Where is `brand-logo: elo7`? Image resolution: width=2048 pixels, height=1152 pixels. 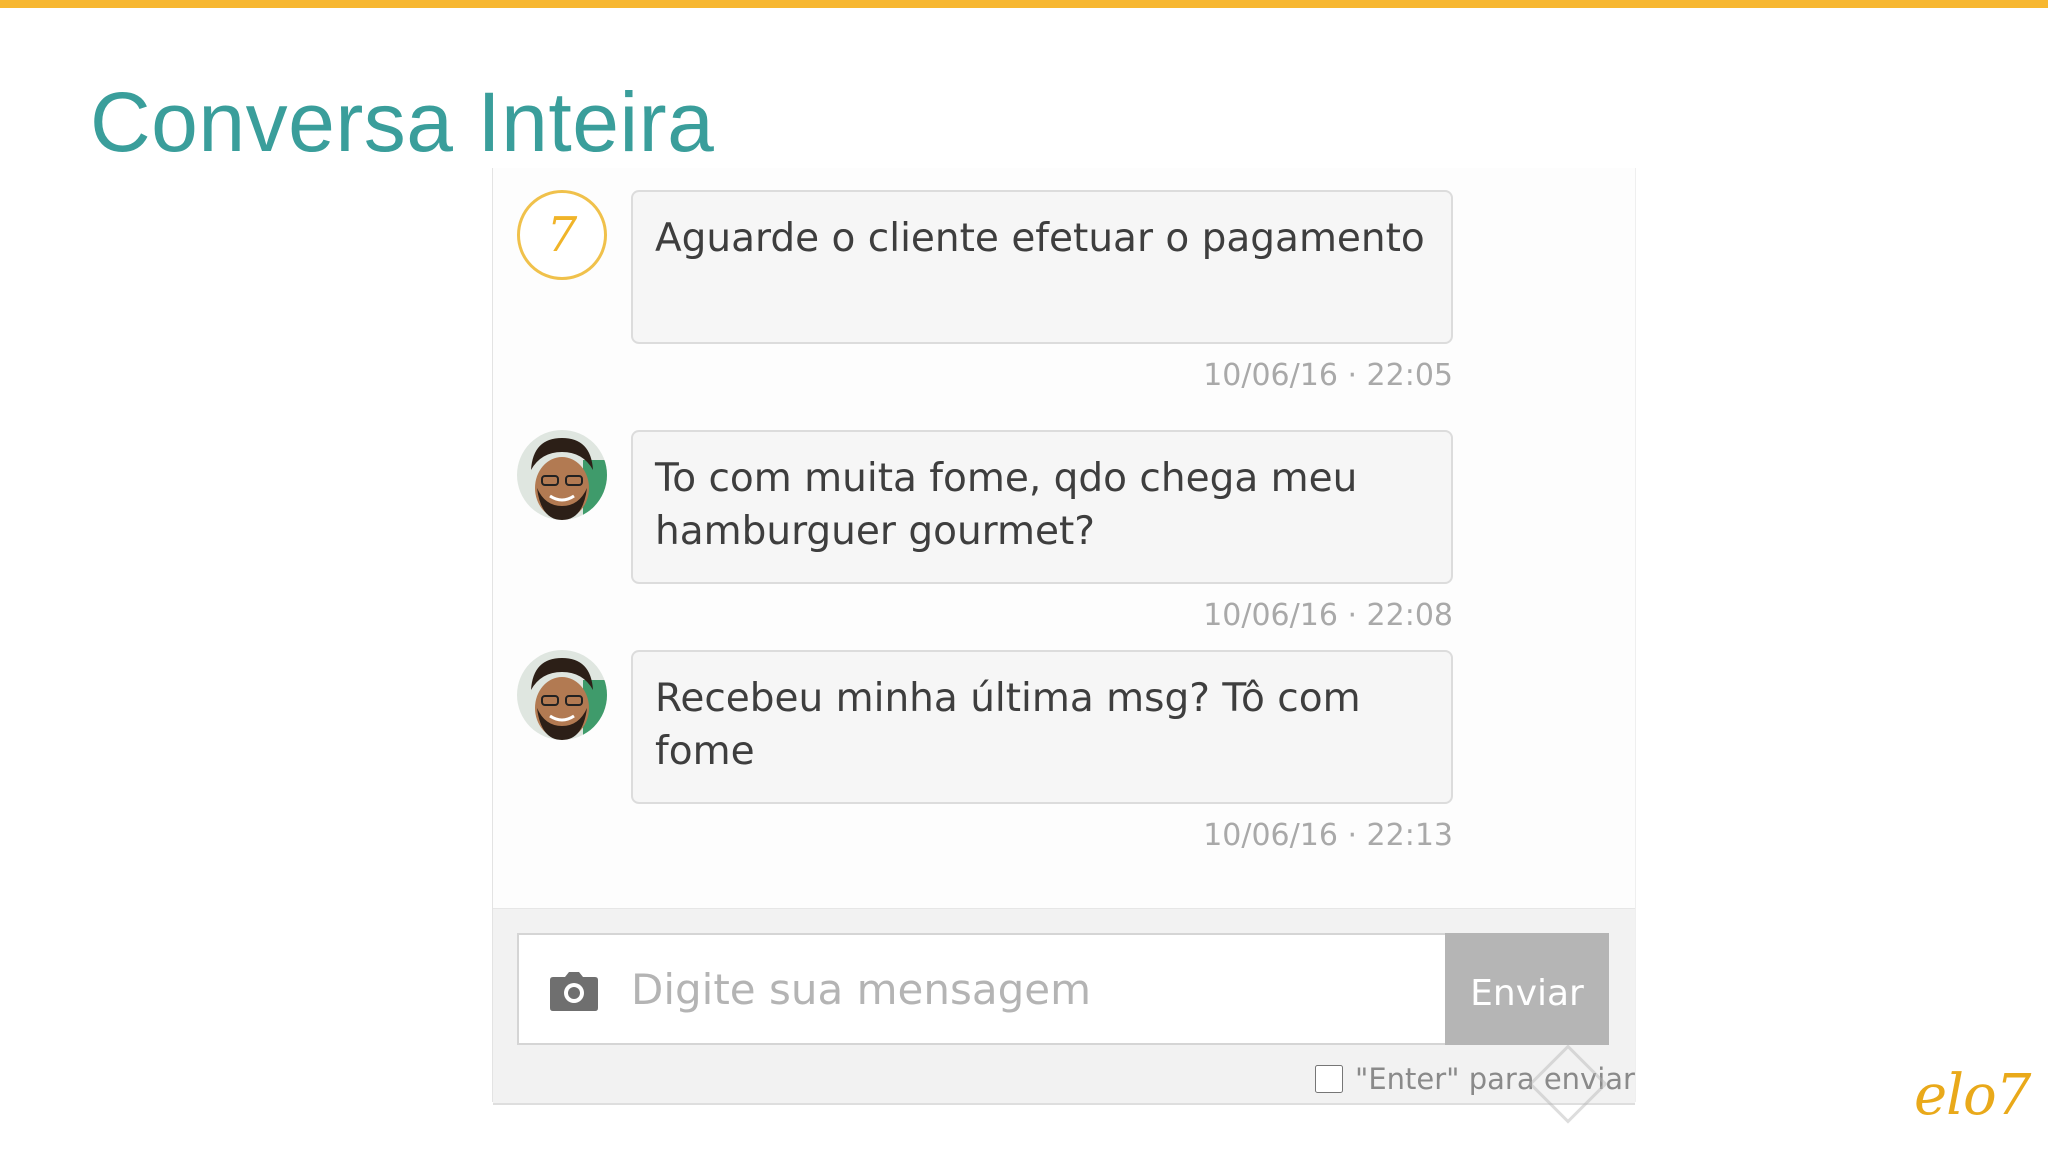
brand-logo: elo7 is located at coordinates (1972, 1095).